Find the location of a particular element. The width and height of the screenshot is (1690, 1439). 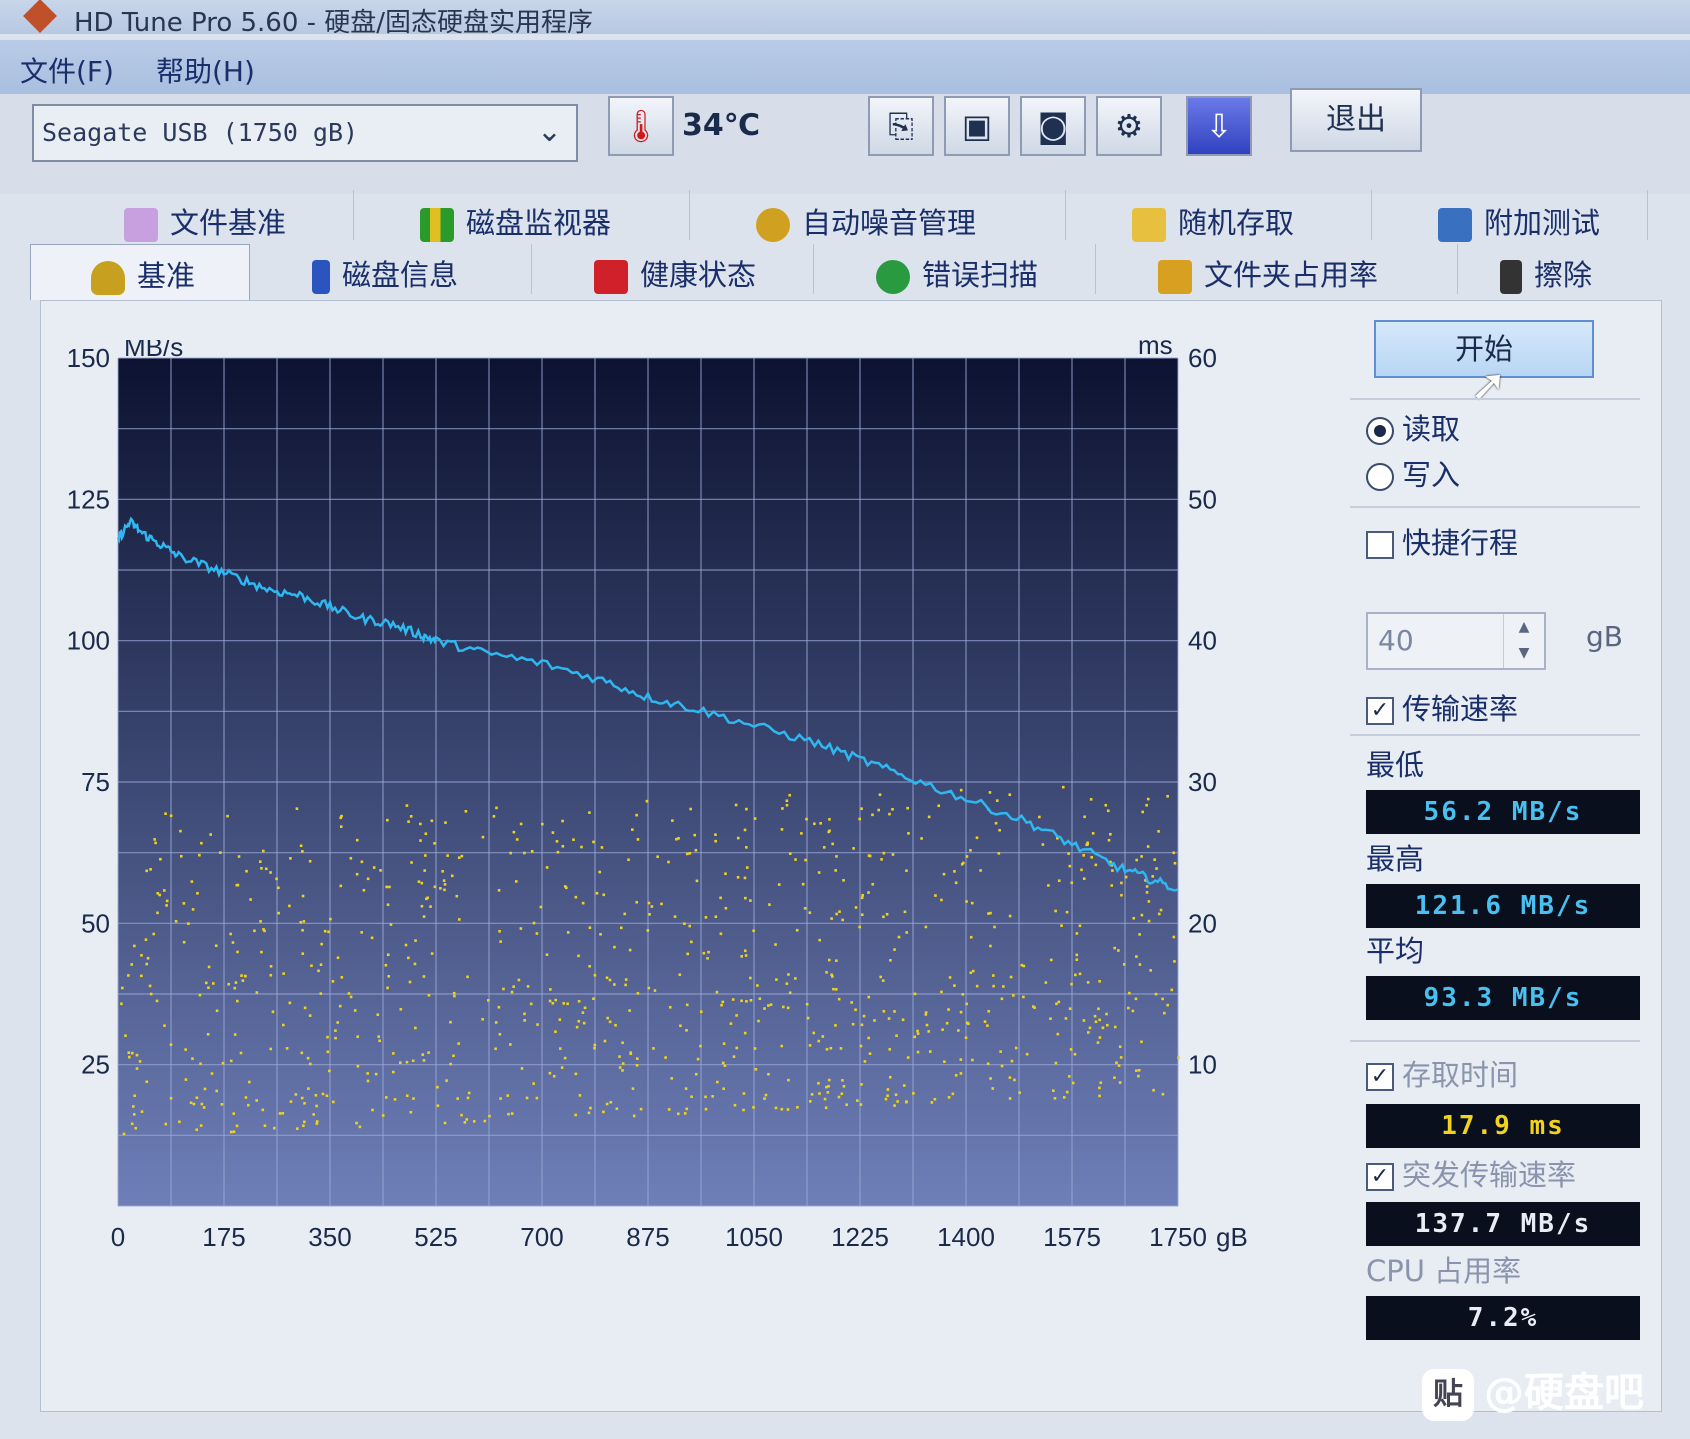

thermometer-icon: 🌡 is located at coordinates (641, 126).